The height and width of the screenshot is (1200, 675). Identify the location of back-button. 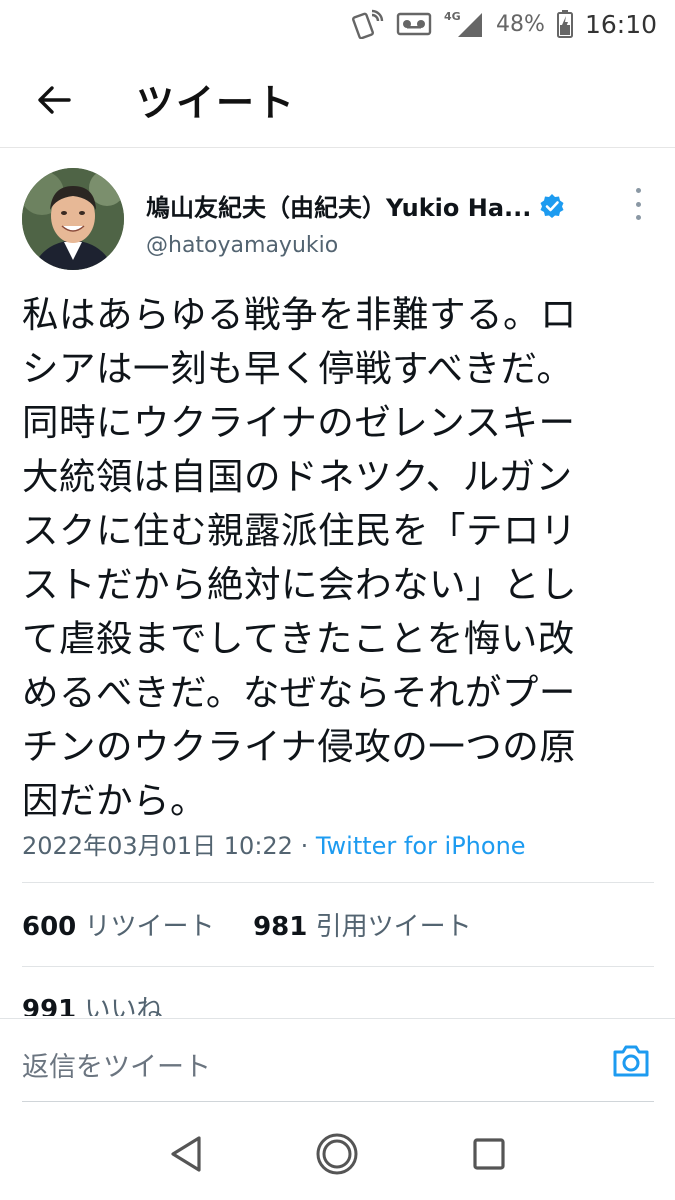
(54, 100).